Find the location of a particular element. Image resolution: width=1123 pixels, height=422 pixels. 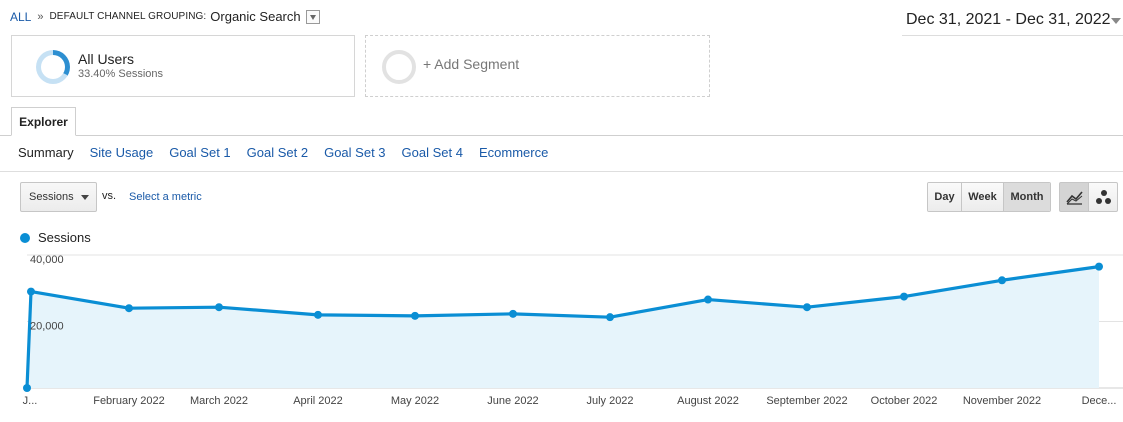

granularity-week-button: Week is located at coordinates (983, 197).